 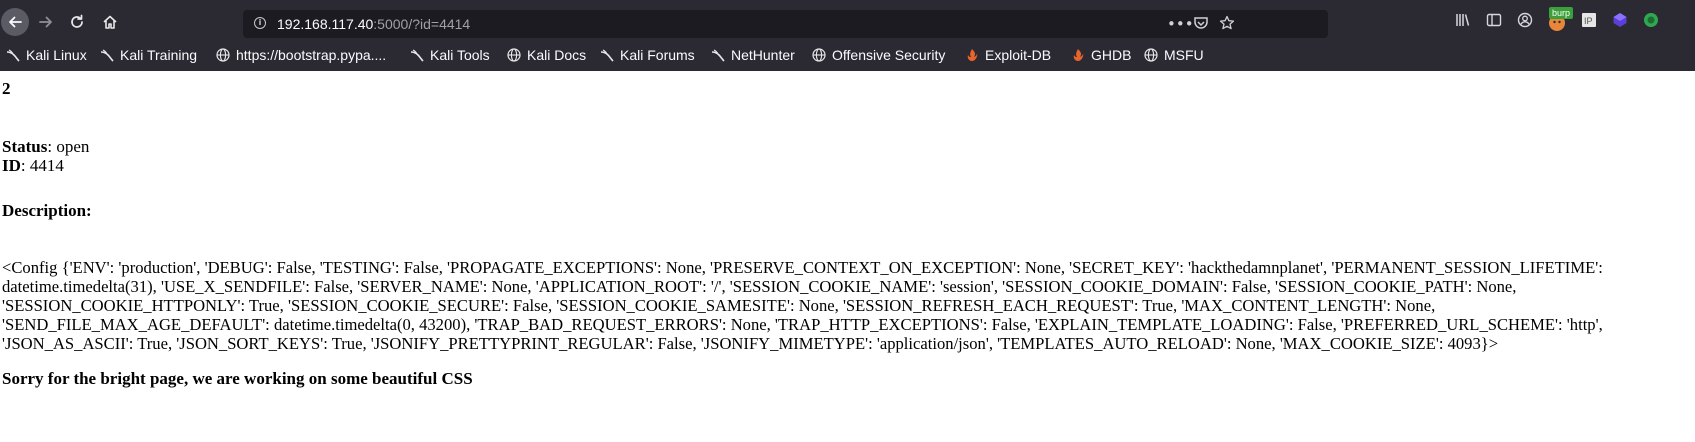 I want to click on page-number-heading: 2, so click(x=6, y=88).